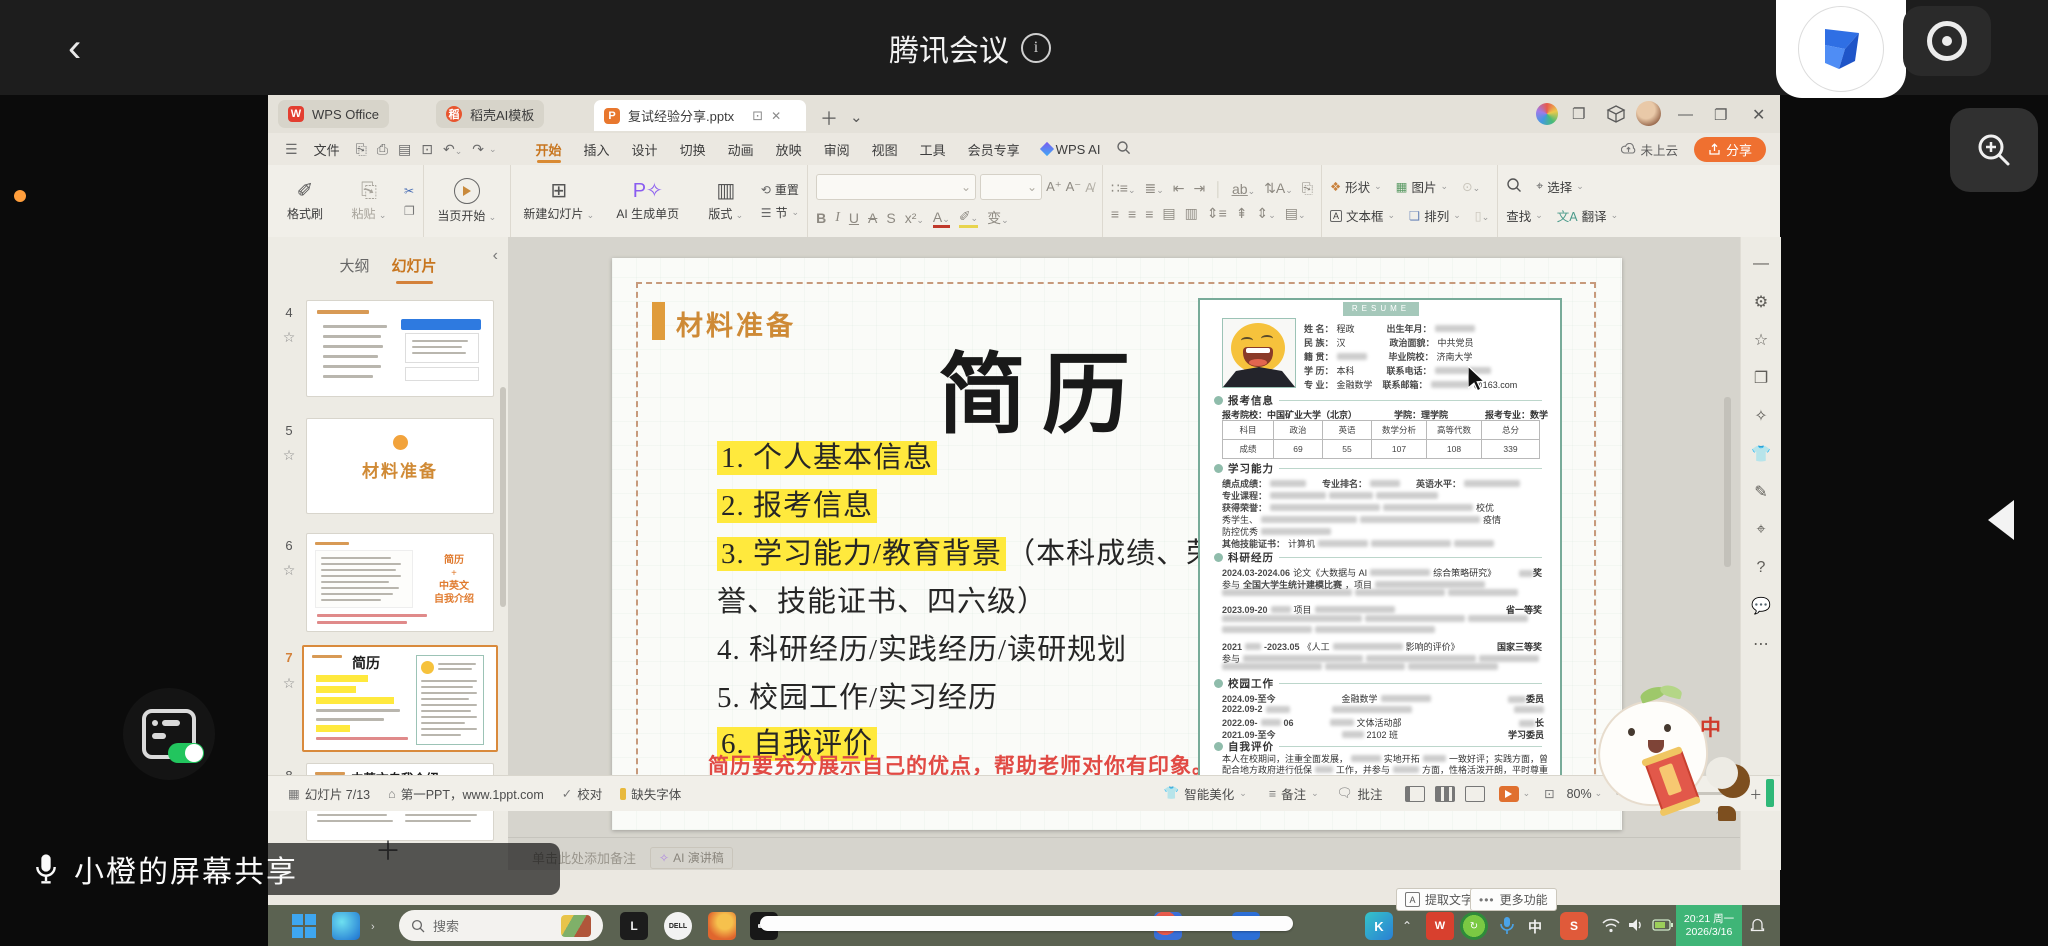  What do you see at coordinates (400, 348) in the screenshot?
I see `slide-4-thumbnail` at bounding box center [400, 348].